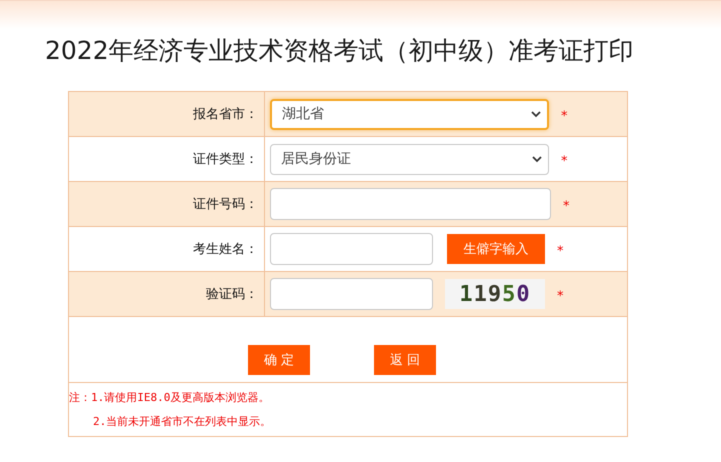  What do you see at coordinates (495, 294) in the screenshot?
I see `captcha-image: 11950` at bounding box center [495, 294].